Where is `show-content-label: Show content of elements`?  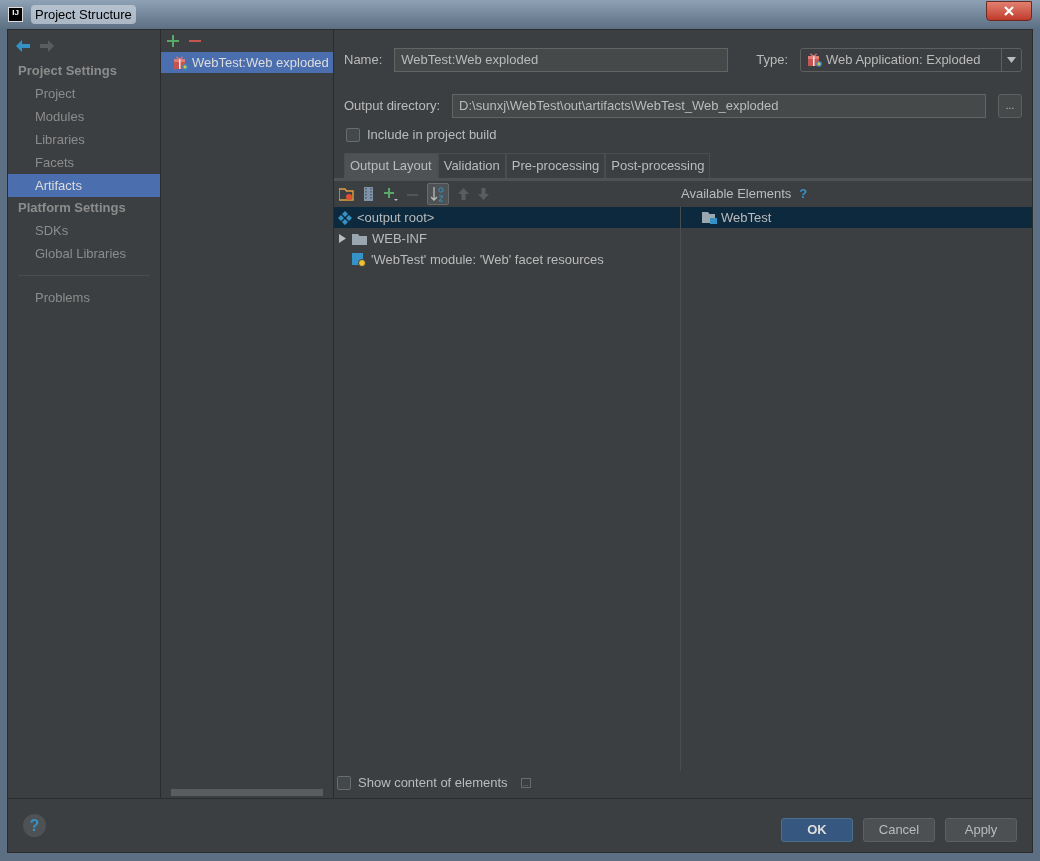 show-content-label: Show content of elements is located at coordinates (433, 783).